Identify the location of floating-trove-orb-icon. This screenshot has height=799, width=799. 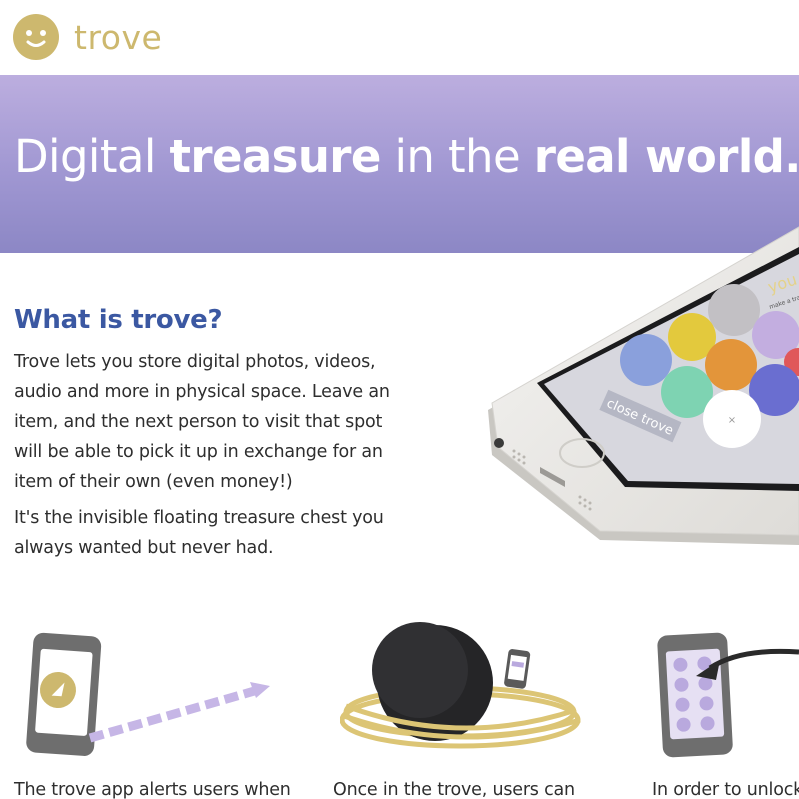
(460, 685).